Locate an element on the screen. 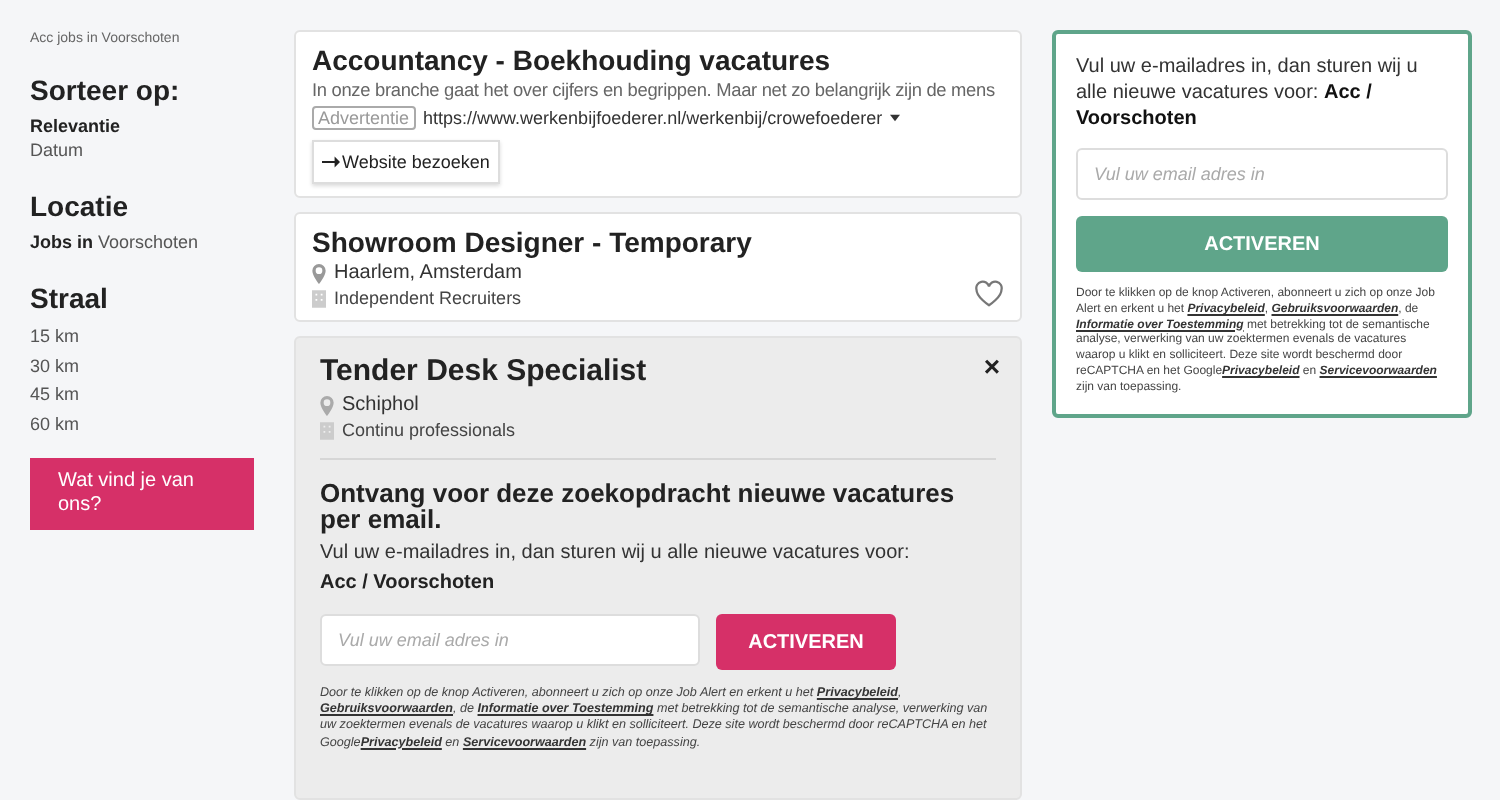 The image size is (1500, 800). ad-description: In onze branche gaat het over cijfers en begrippen. Maar net zo belangrijk zijn de mens is located at coordinates (654, 90).